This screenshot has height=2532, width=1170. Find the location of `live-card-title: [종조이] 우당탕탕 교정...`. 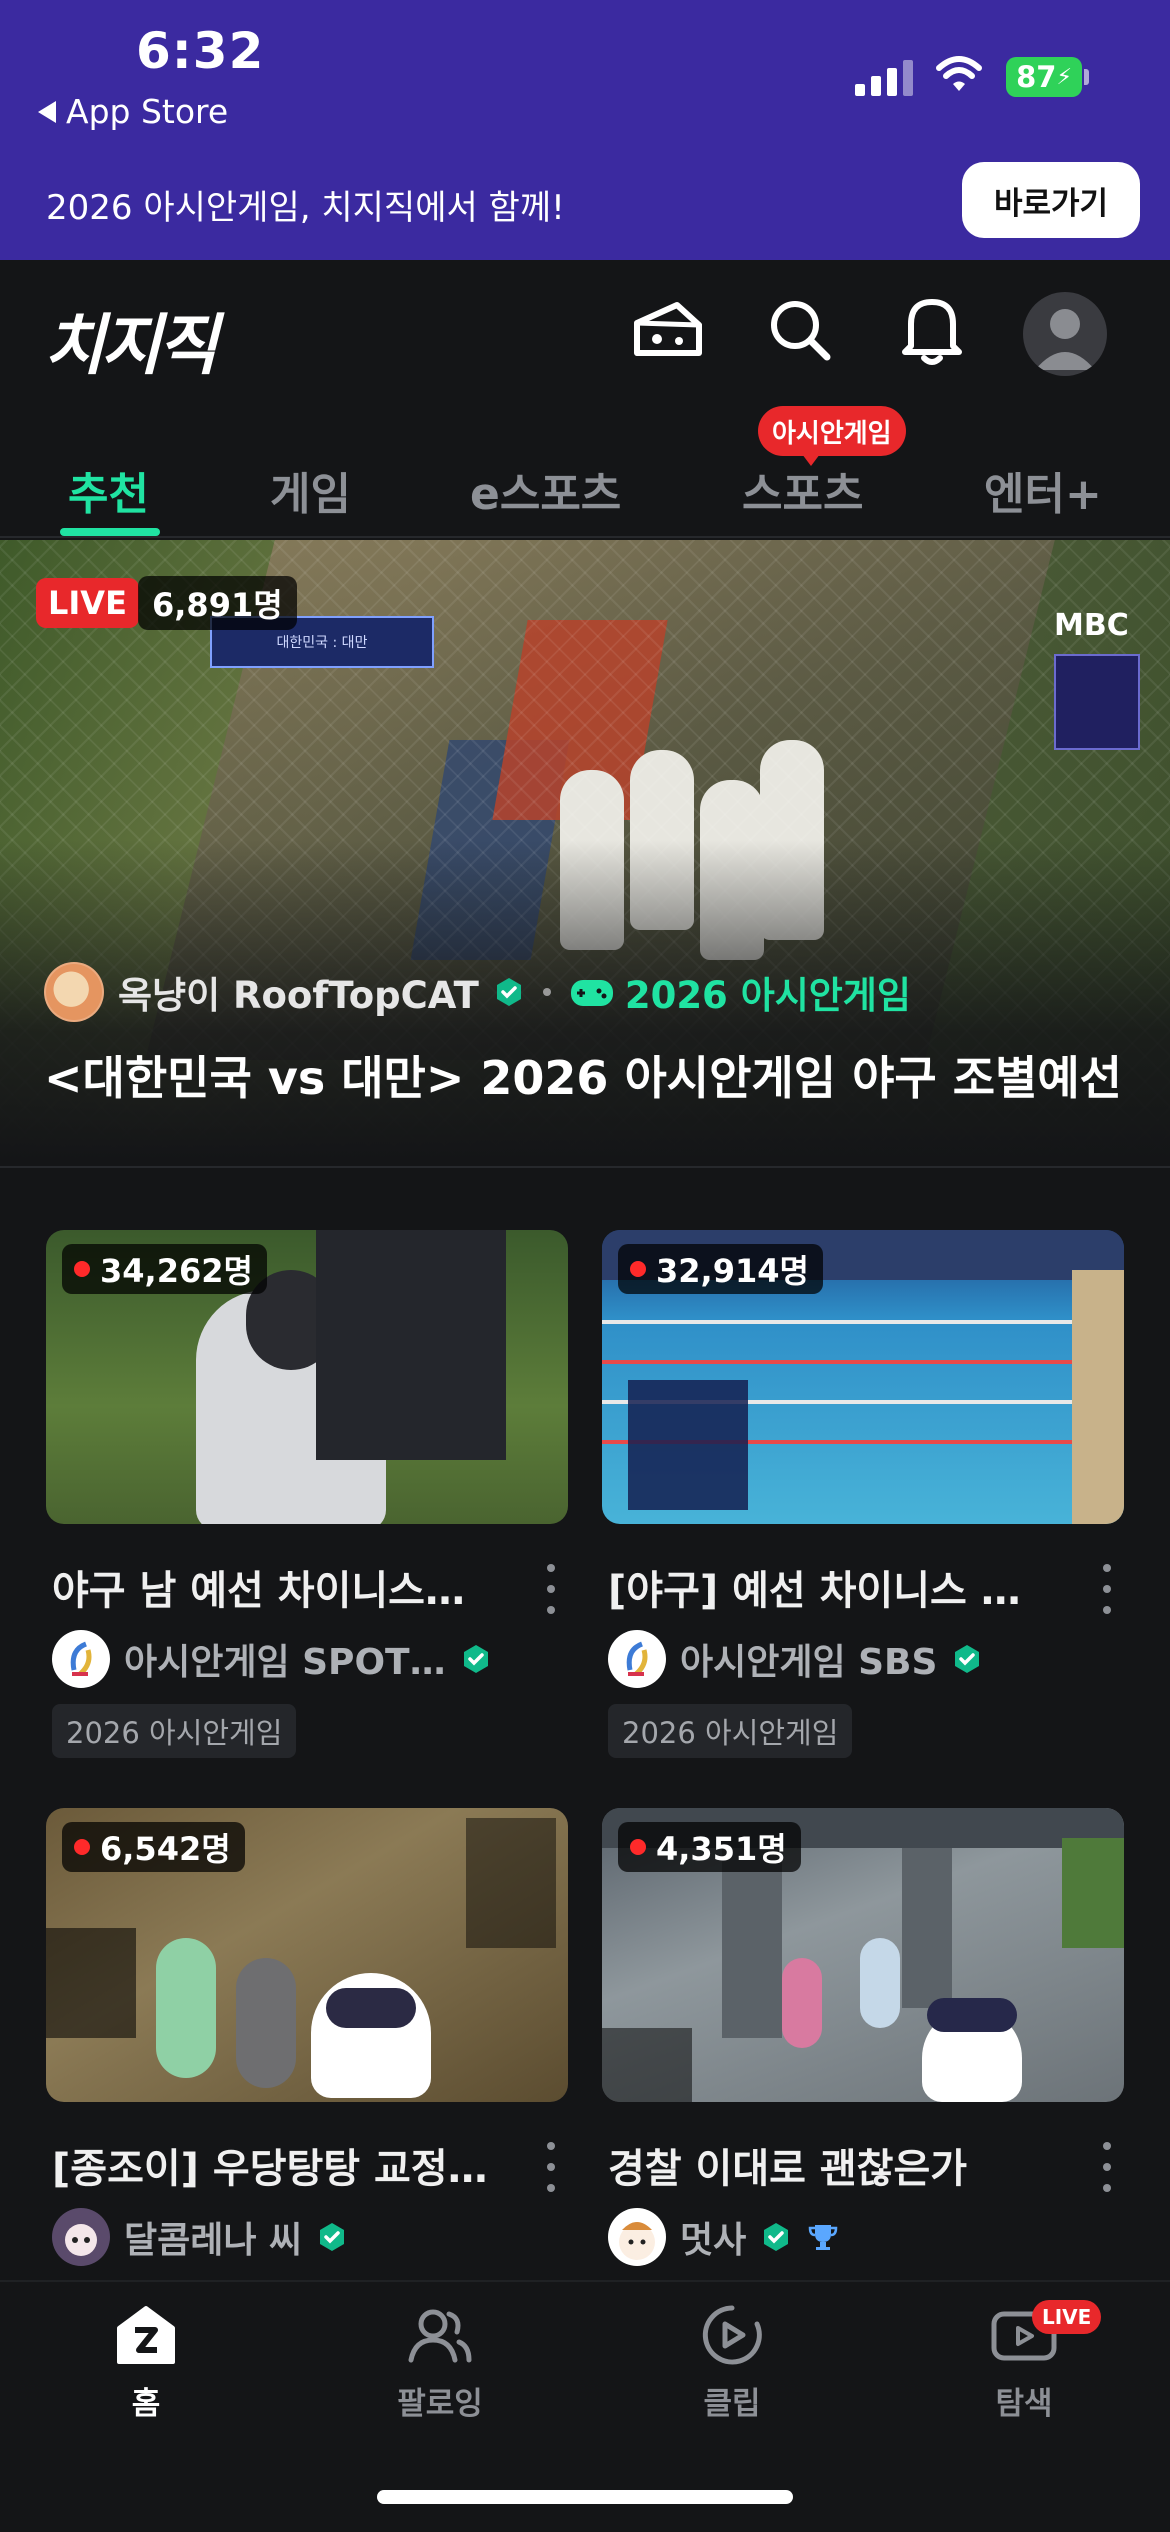

live-card-title: [종조이] 우당탕탕 교정... is located at coordinates (272, 2165).